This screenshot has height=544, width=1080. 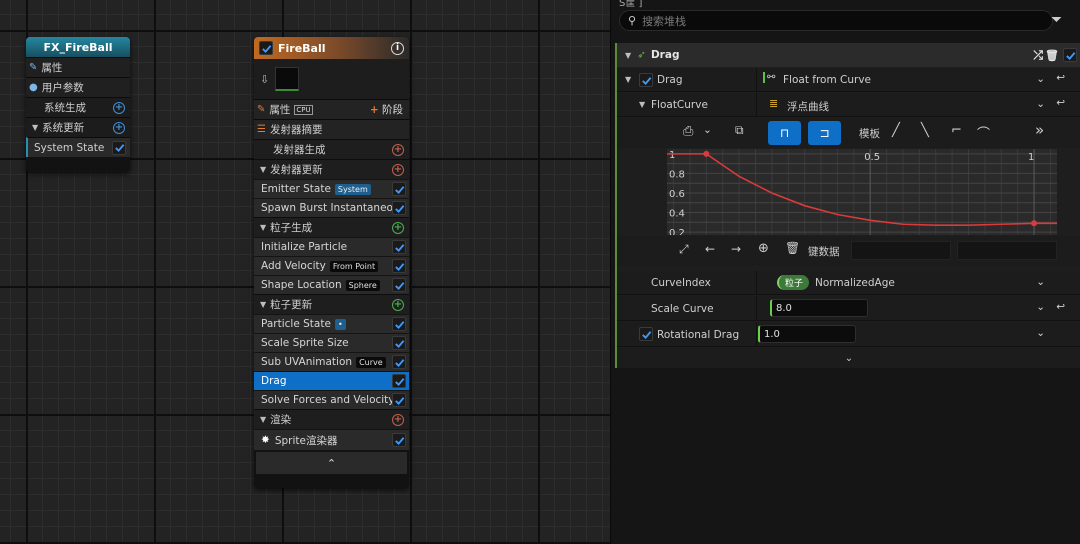 I want to click on module-drag: Drag, so click(x=331, y=380).